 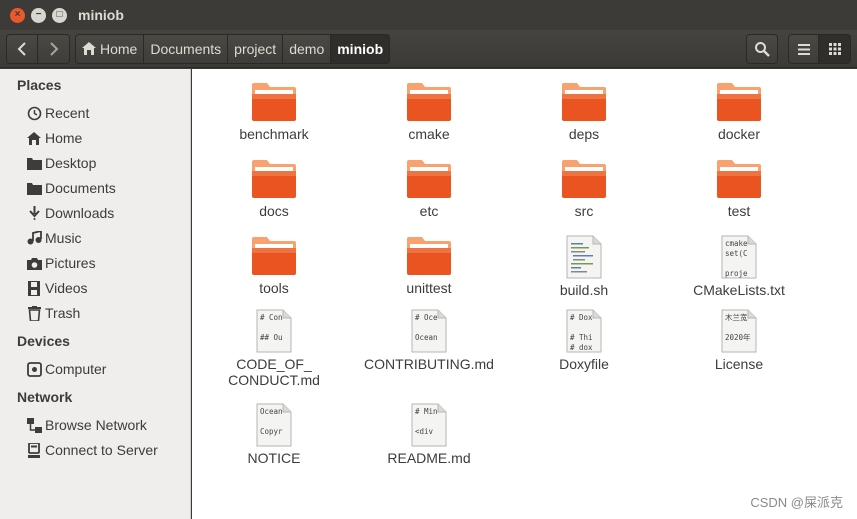 I want to click on sidebar-item-computer: Computer, so click(x=66, y=369).